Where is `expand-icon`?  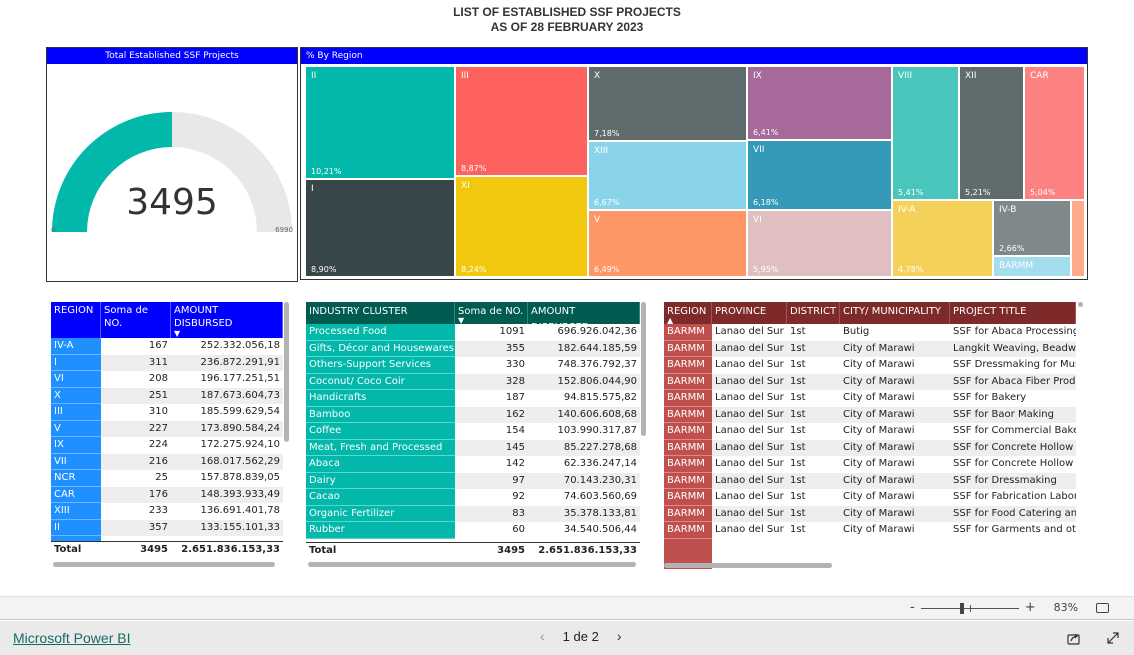
expand-icon is located at coordinates (1113, 638).